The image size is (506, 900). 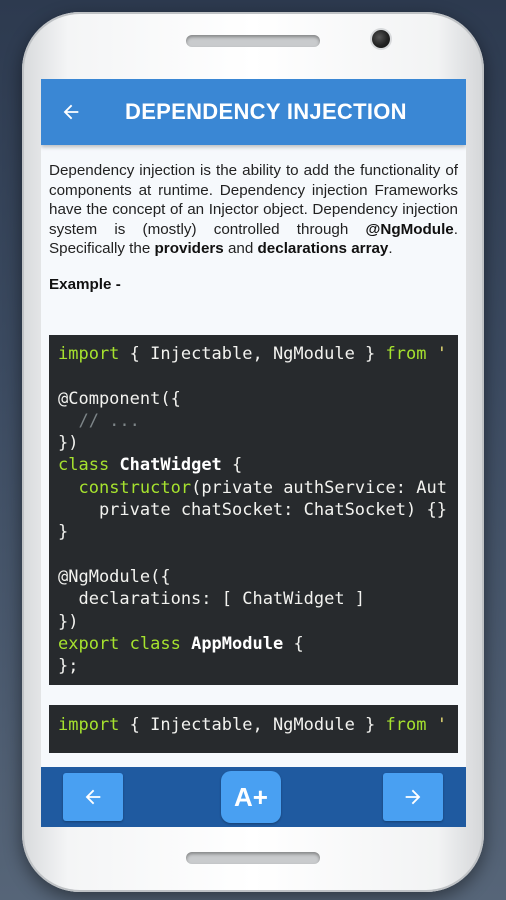 I want to click on code-line: constructor(private authService: Aut, so click(x=262, y=487).